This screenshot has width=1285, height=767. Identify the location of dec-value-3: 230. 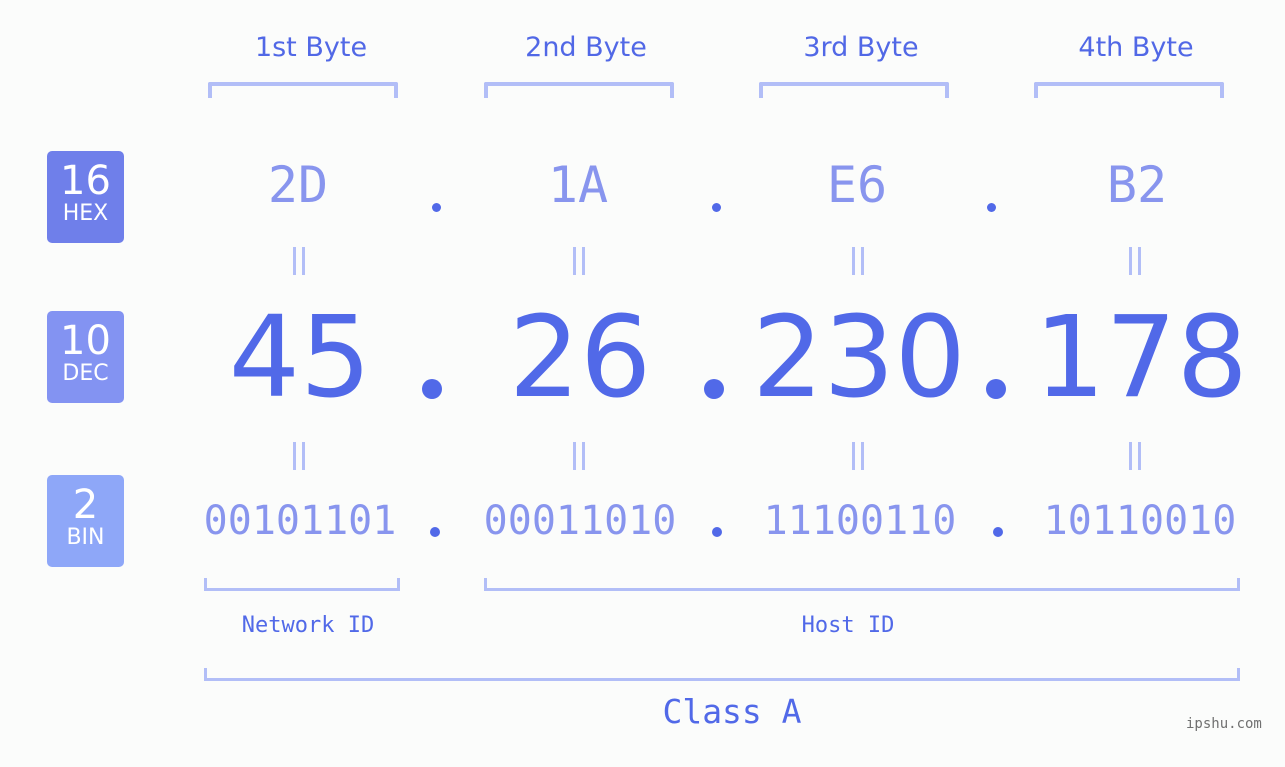
(859, 358).